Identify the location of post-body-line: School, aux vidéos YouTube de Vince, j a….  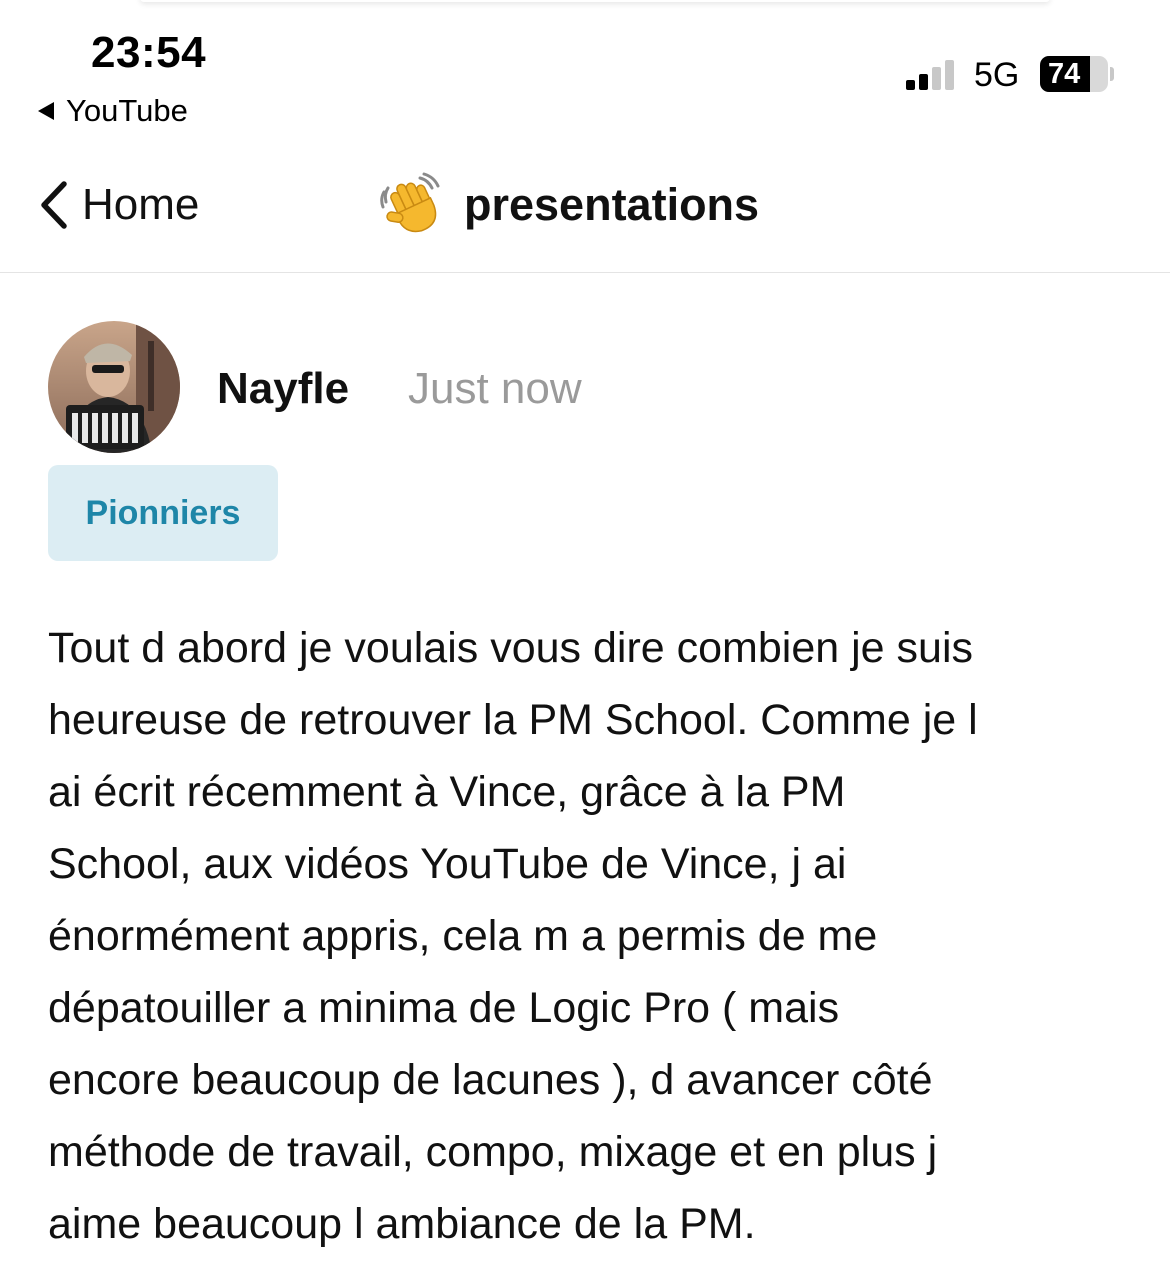
(447, 864).